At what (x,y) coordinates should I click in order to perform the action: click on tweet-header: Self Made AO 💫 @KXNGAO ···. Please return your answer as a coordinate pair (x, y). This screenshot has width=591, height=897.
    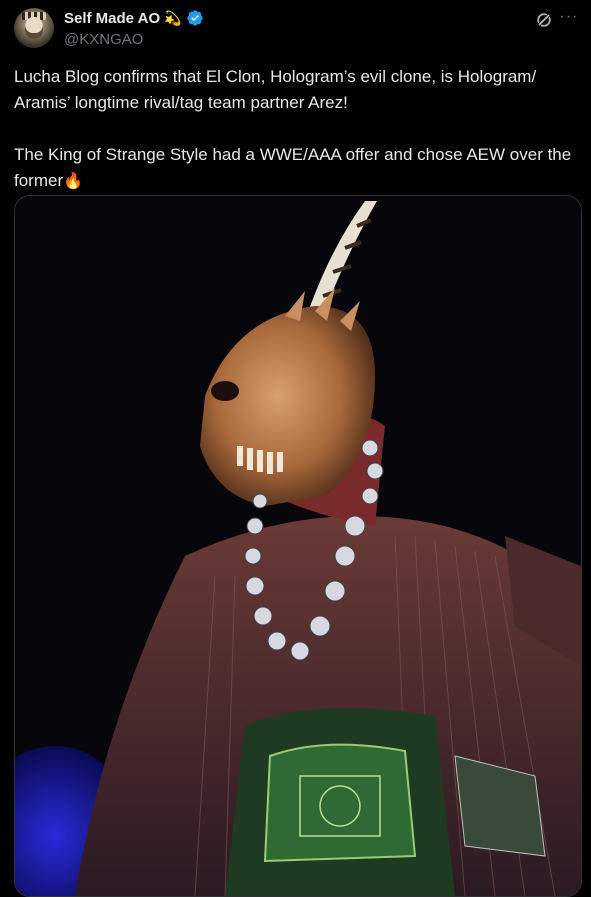
    Looking at the image, I should click on (297, 30).